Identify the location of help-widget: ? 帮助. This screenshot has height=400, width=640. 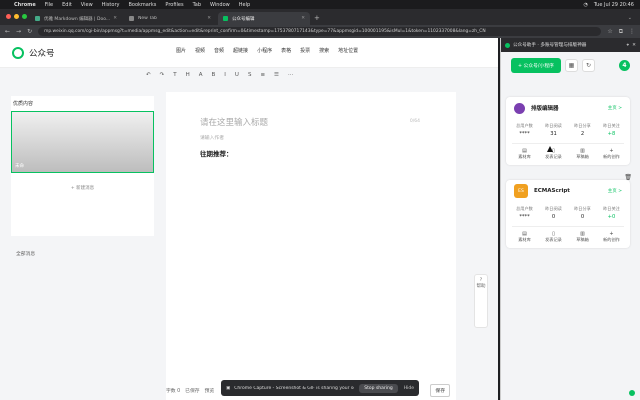
(481, 301).